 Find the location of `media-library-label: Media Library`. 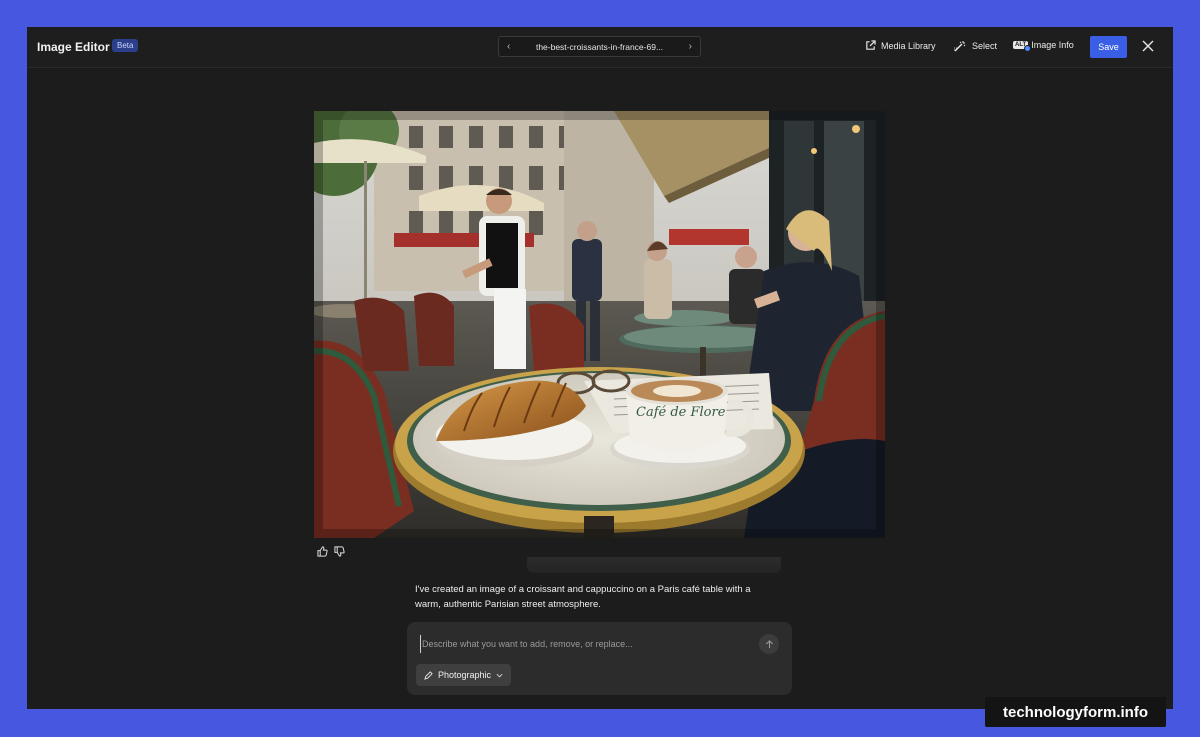

media-library-label: Media Library is located at coordinates (908, 45).